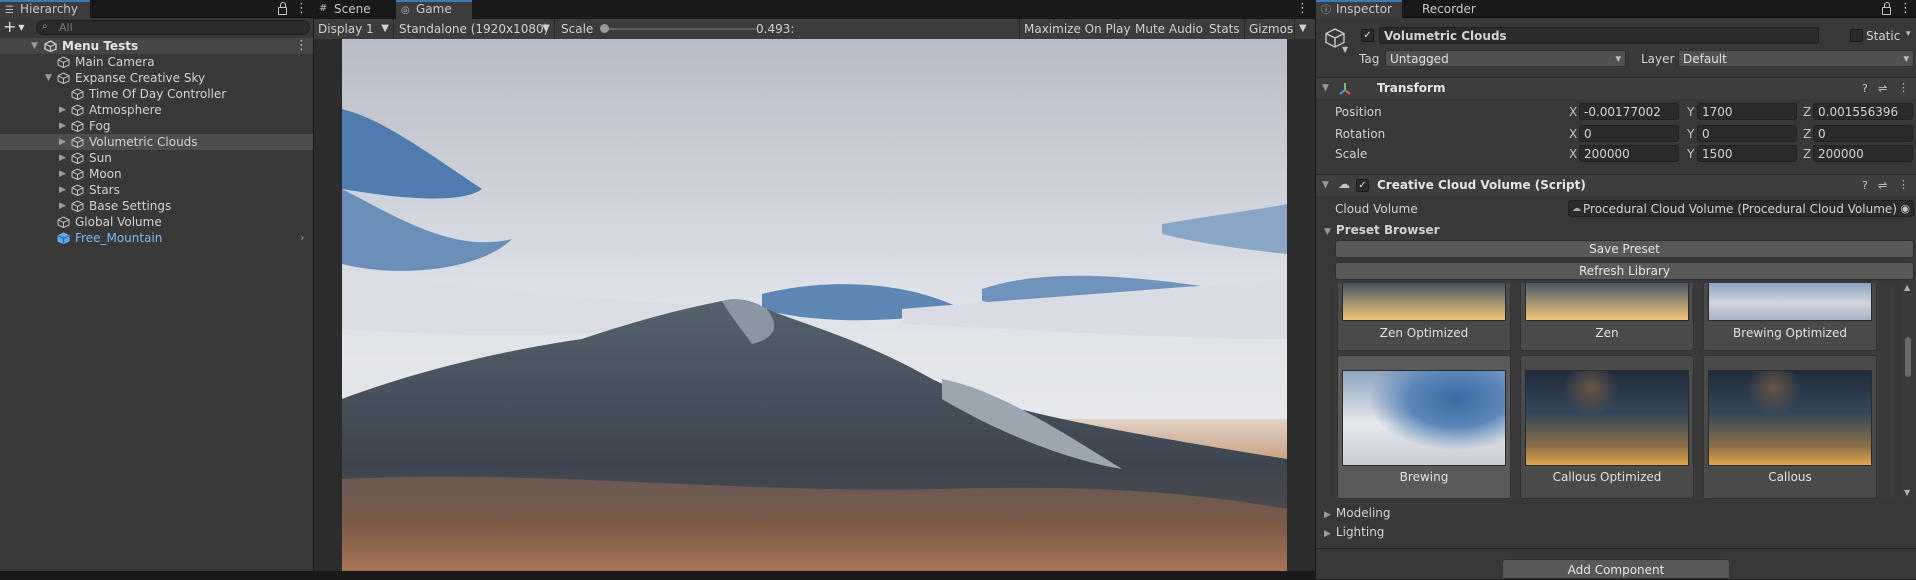 This screenshot has width=1916, height=580. I want to click on hierarchy-item: ▶ Stars, so click(156, 190).